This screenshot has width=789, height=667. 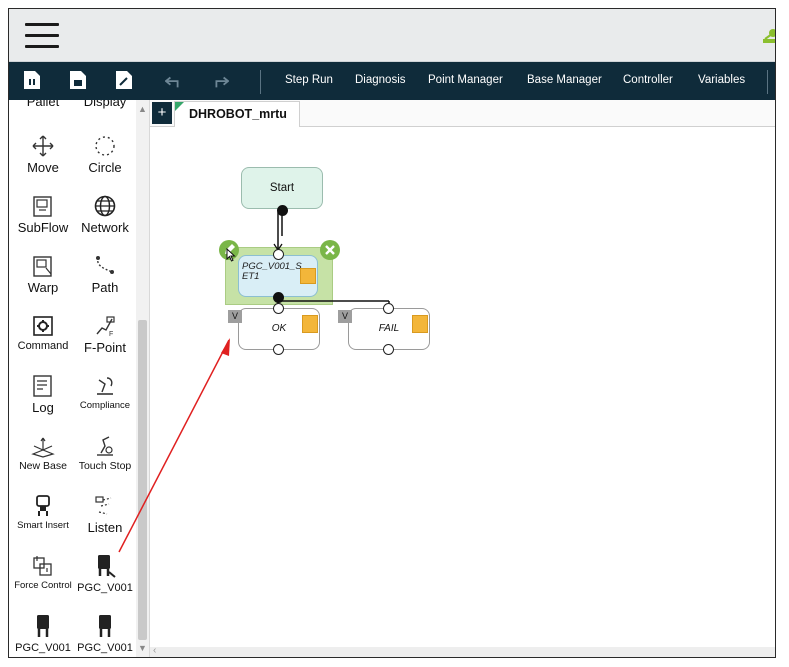 I want to click on tab-label: DHROBOT_mrtu, so click(x=238, y=114).